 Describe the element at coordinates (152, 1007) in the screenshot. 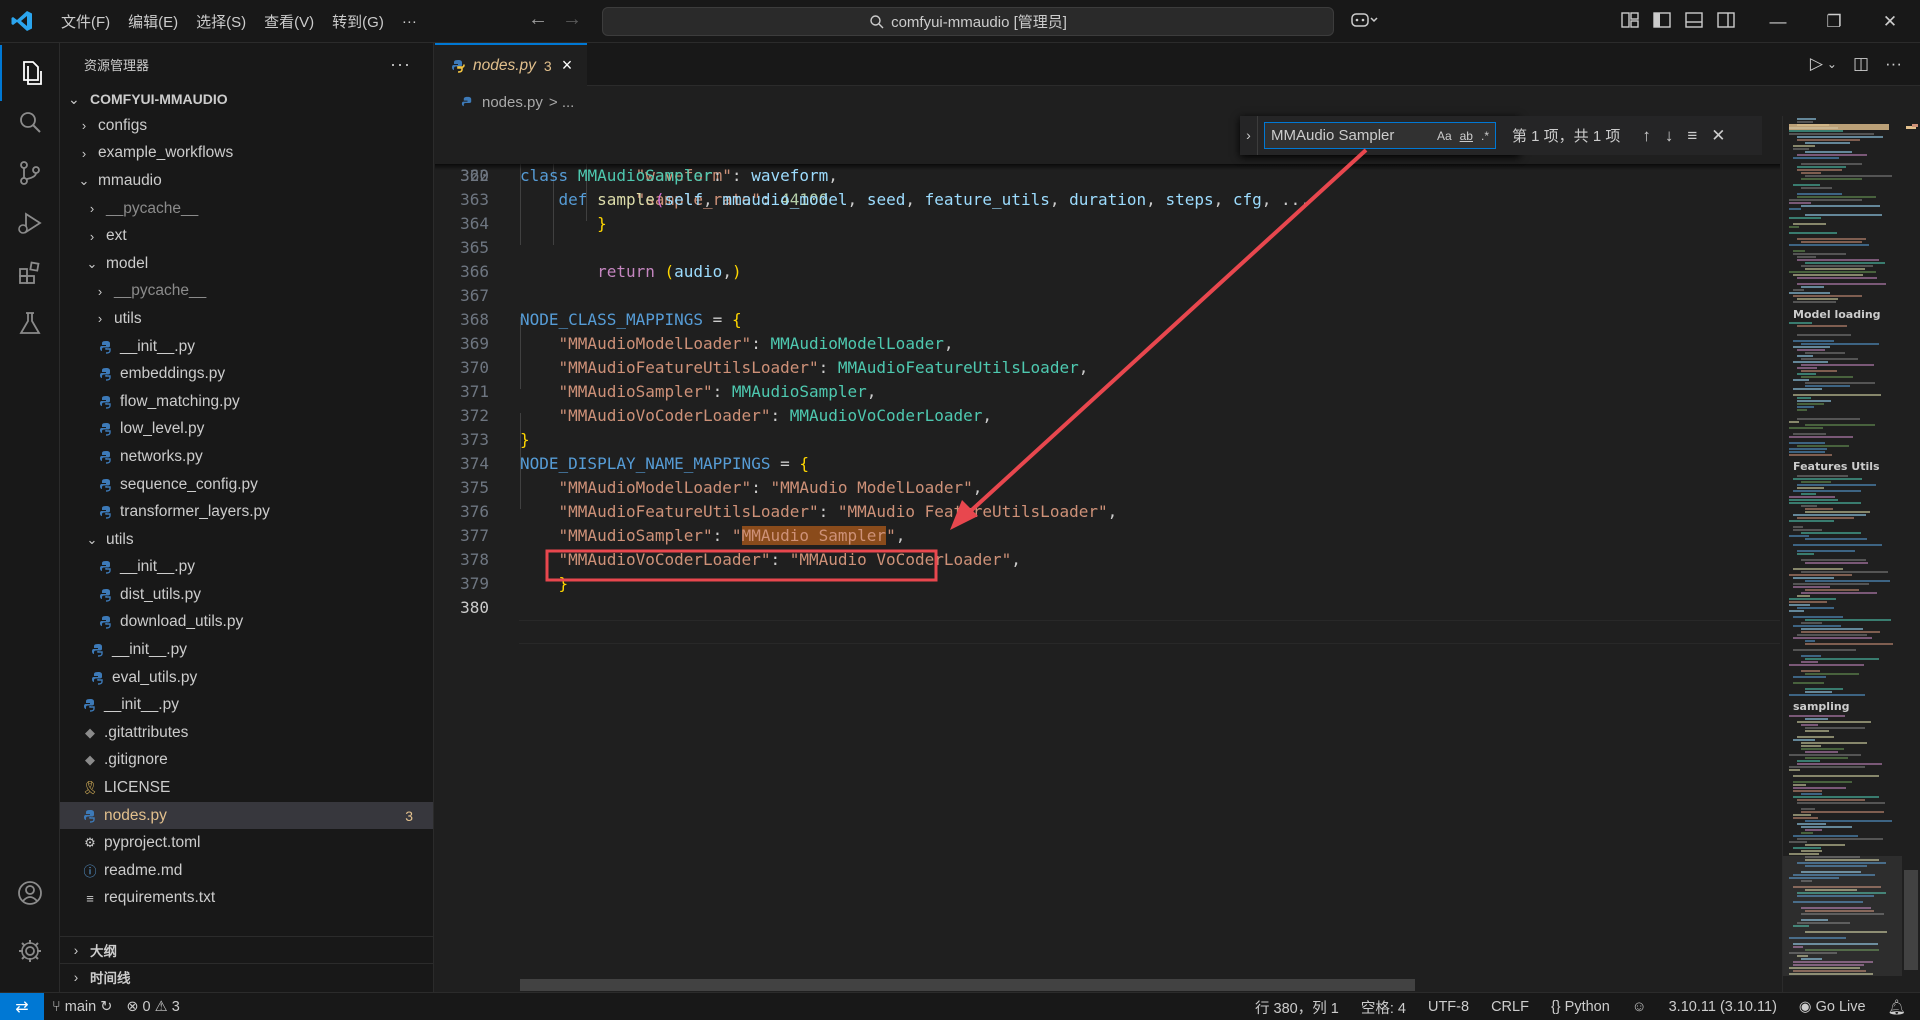

I see `problems-indicator: ⊗ 0 ⚠ 3` at that location.